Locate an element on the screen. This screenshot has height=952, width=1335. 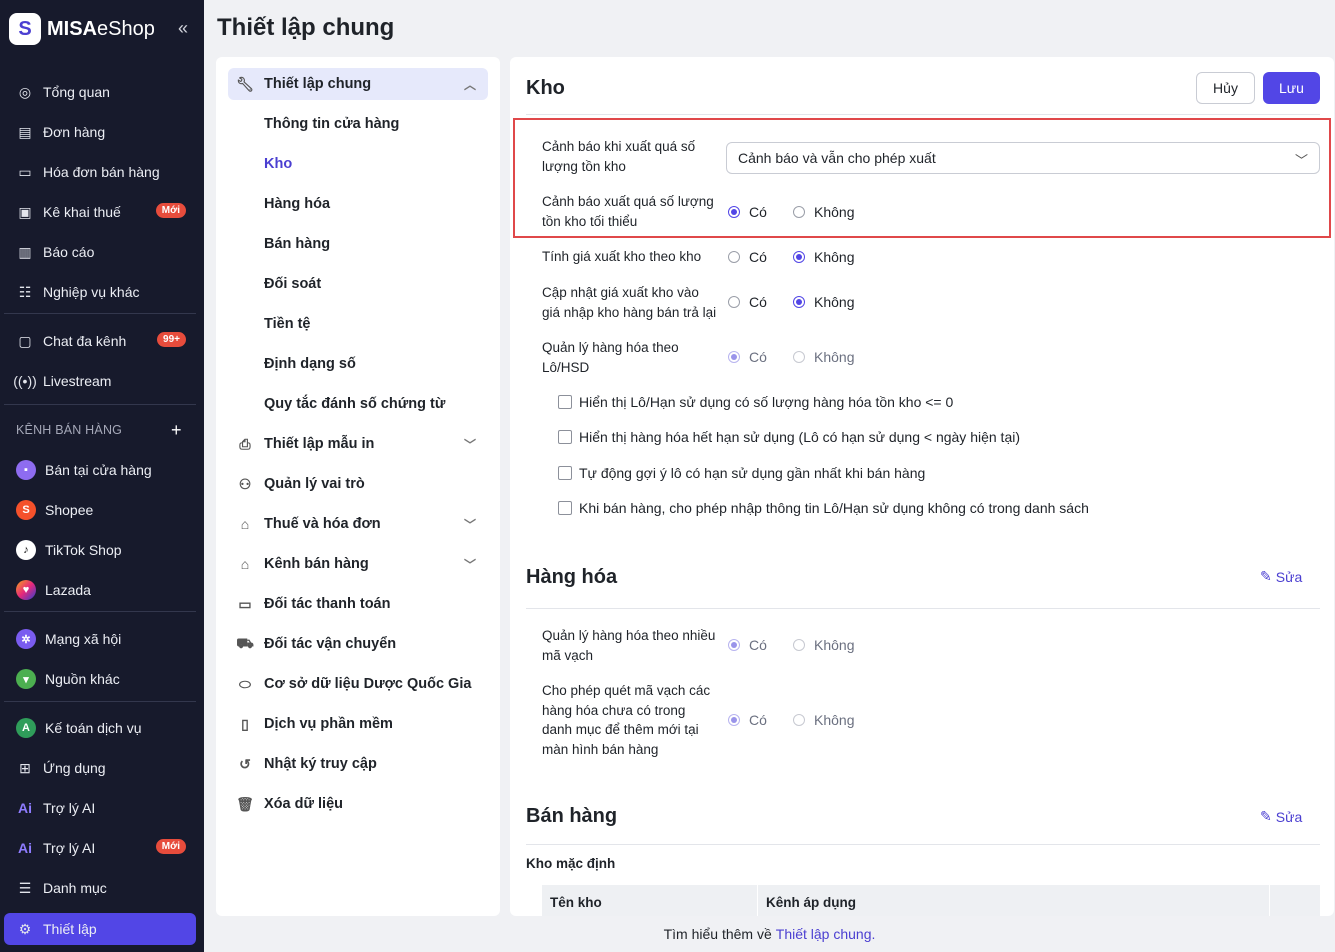
invoice-icon: ▭ is located at coordinates (25, 171).